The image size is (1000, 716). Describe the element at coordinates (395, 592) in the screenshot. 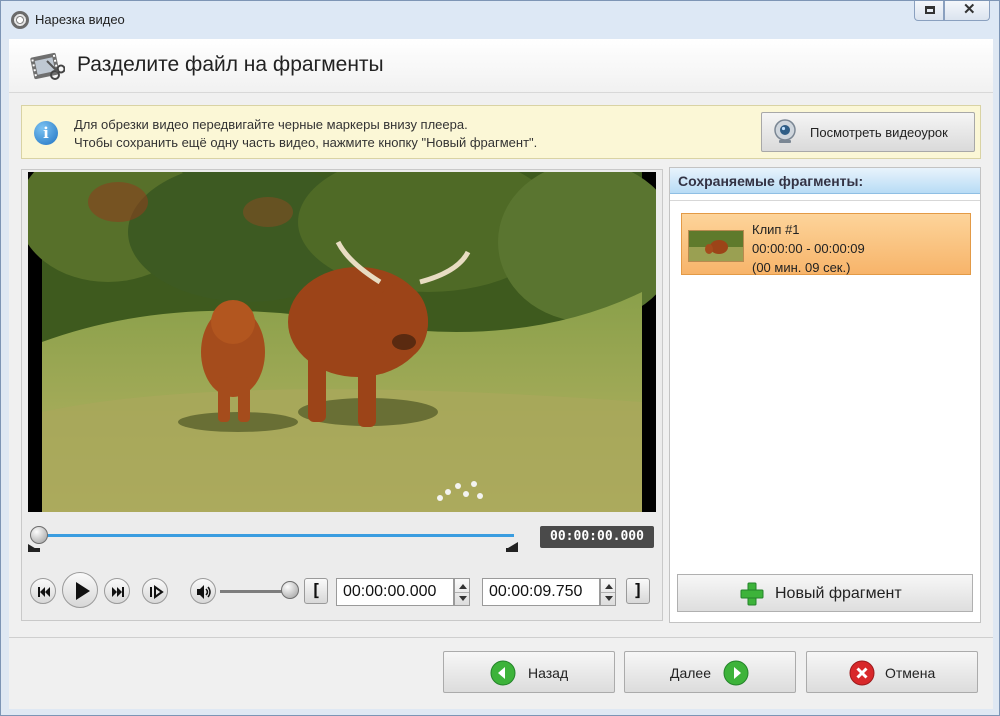

I see `start-time-input: 00:00:00.000` at that location.